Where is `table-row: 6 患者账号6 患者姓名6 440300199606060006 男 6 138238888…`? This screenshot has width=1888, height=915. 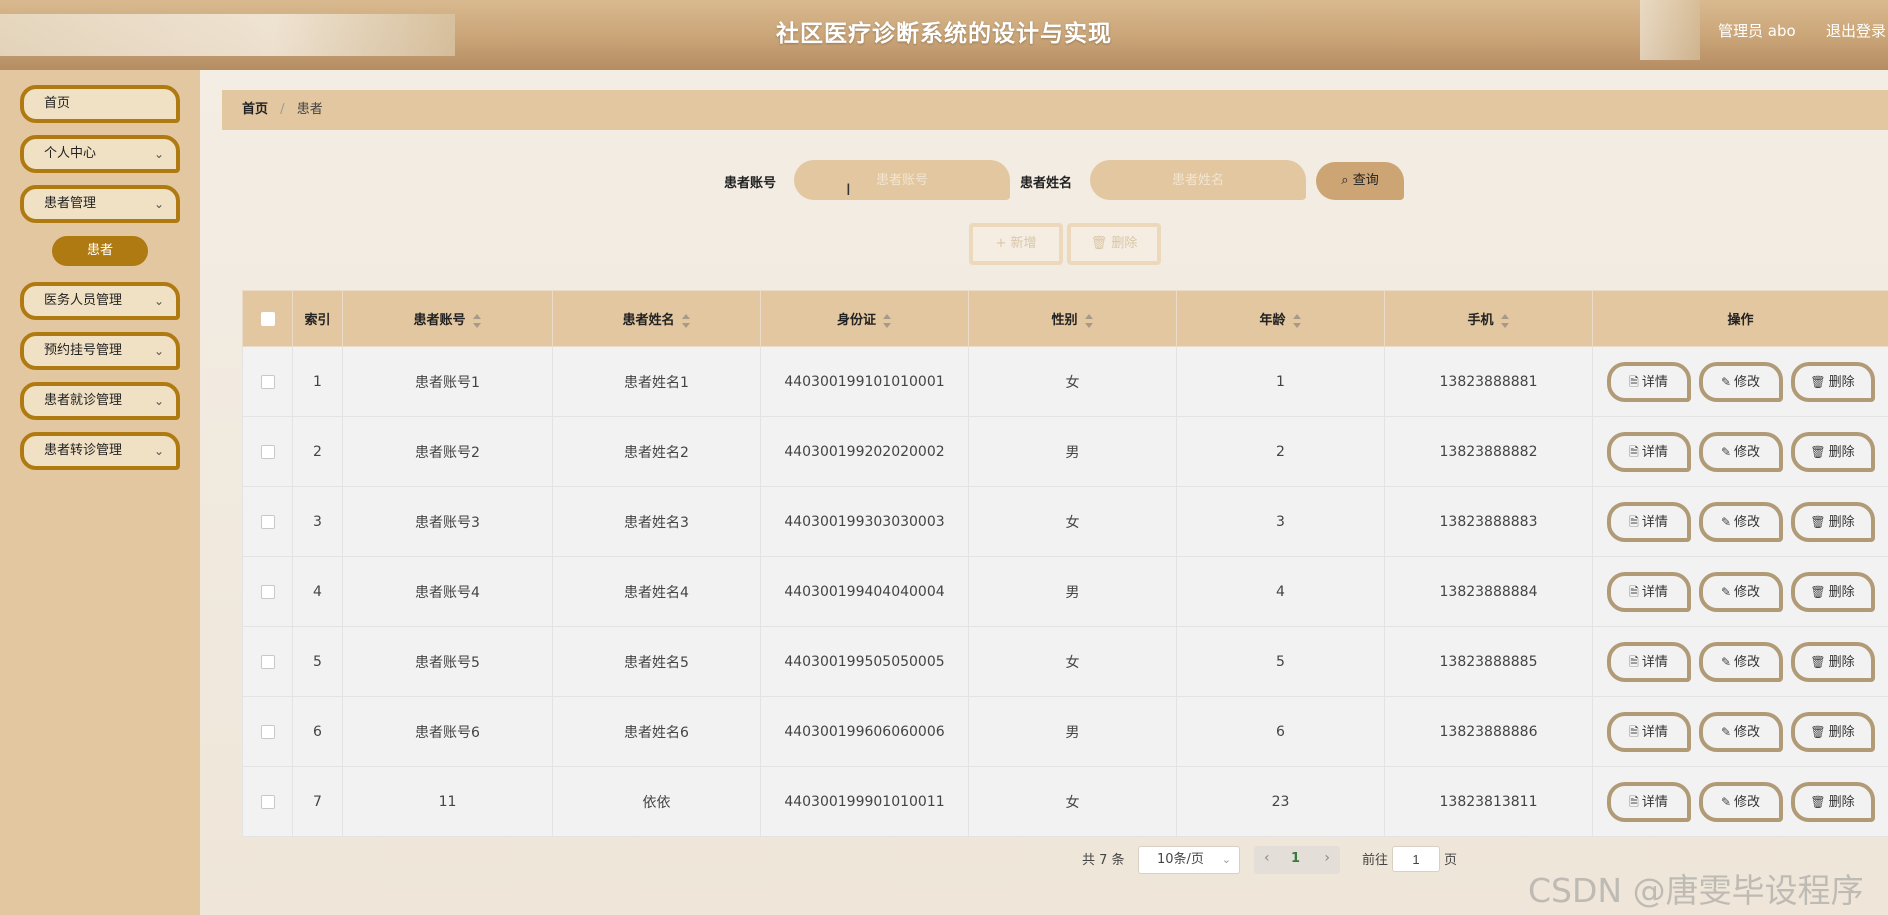
table-row: 6 患者账号6 患者姓名6 440300199606060006 男 6 138238888… is located at coordinates (1065, 731).